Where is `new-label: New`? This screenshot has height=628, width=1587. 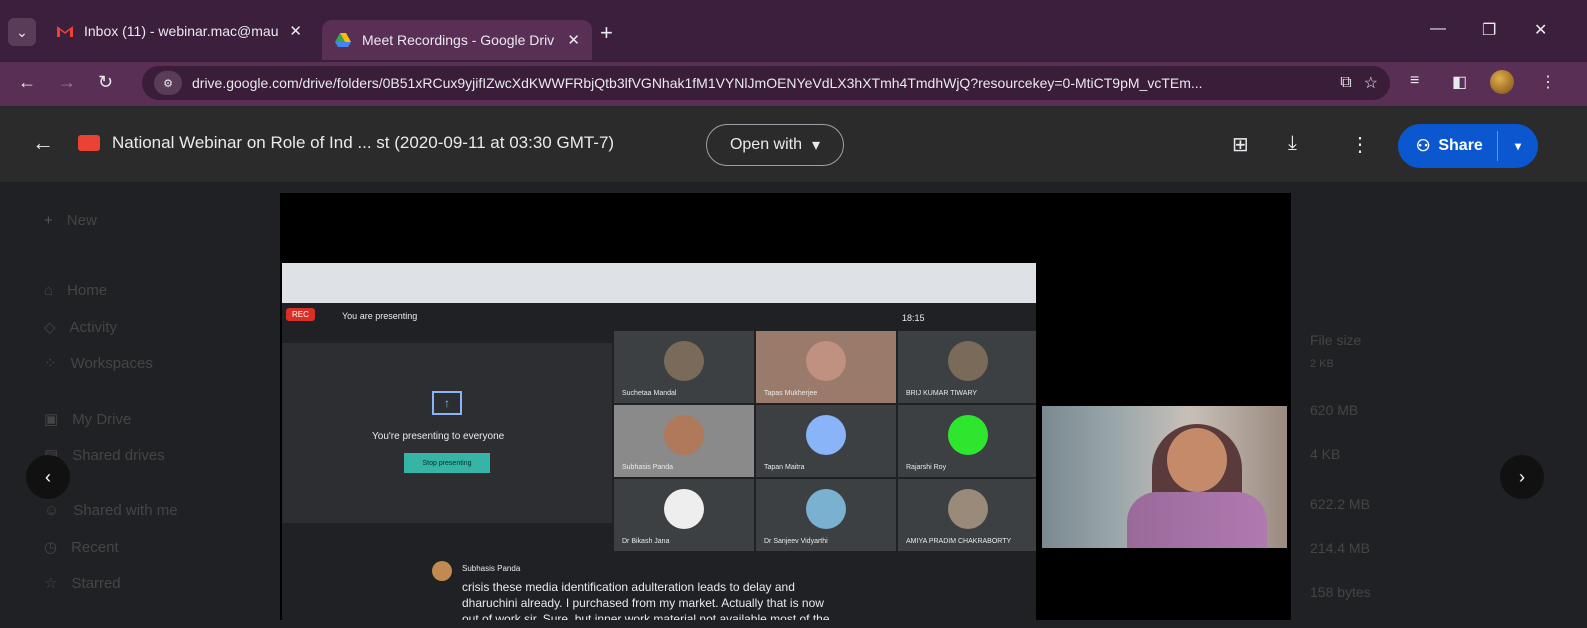 new-label: New is located at coordinates (81, 220).